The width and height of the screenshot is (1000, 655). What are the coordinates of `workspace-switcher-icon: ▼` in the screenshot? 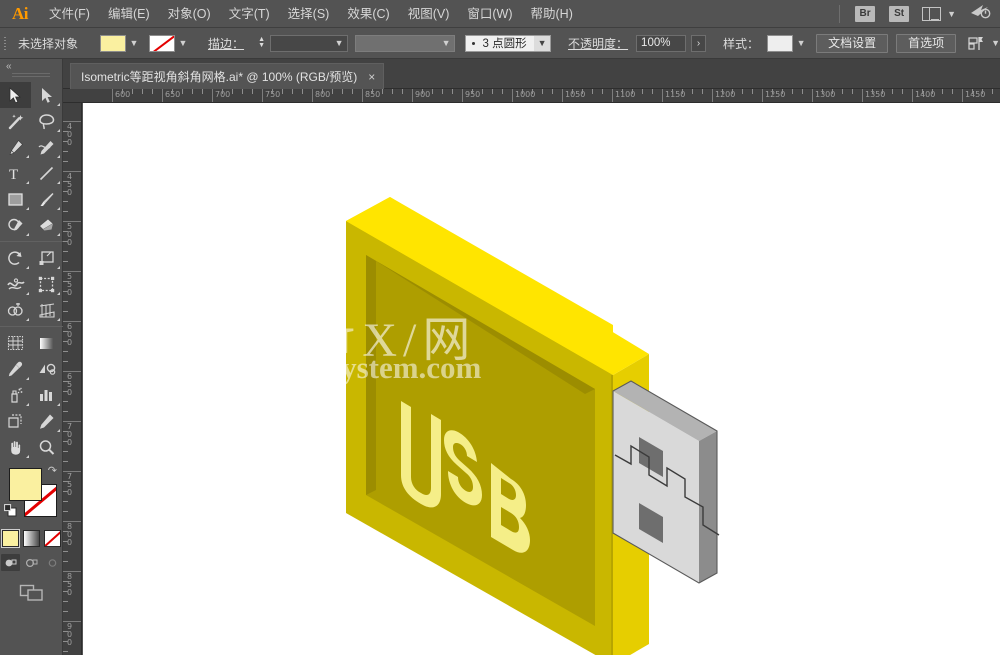 It's located at (939, 13).